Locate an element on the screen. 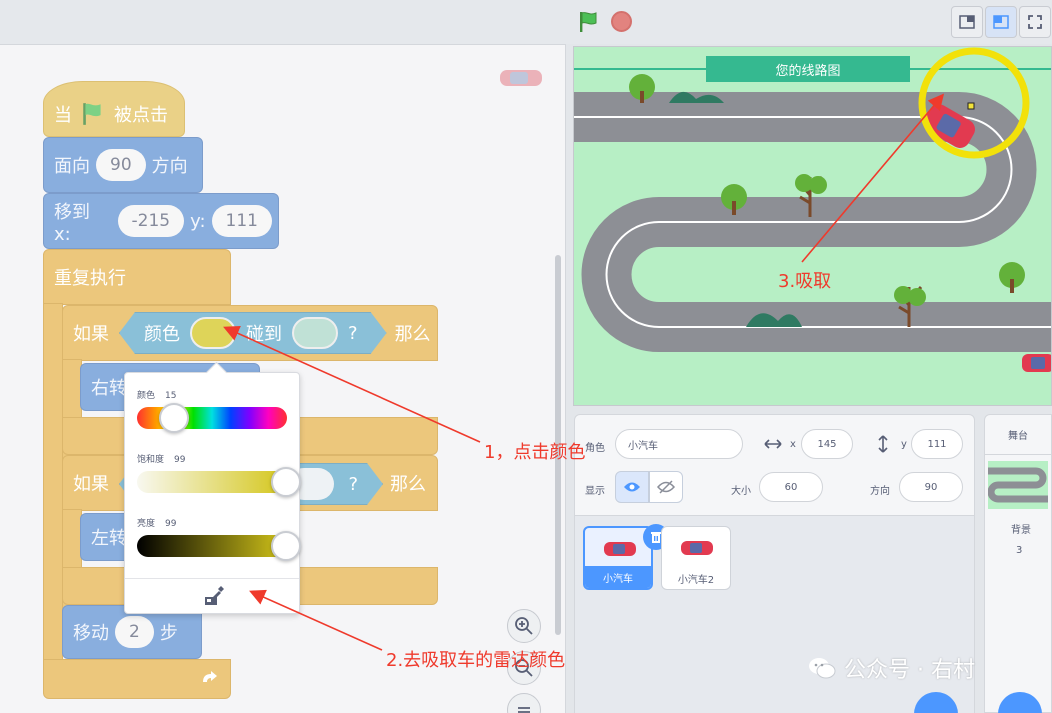  backdrop-thumbnail is located at coordinates (1018, 485).